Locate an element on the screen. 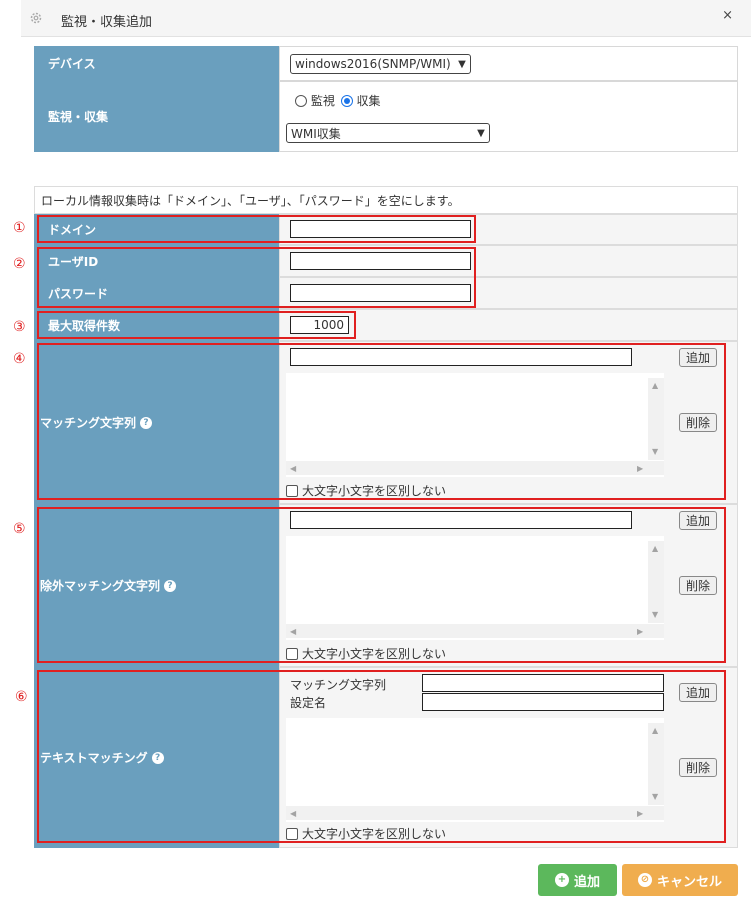 The image size is (751, 904). radio-monitor is located at coordinates (301, 101).